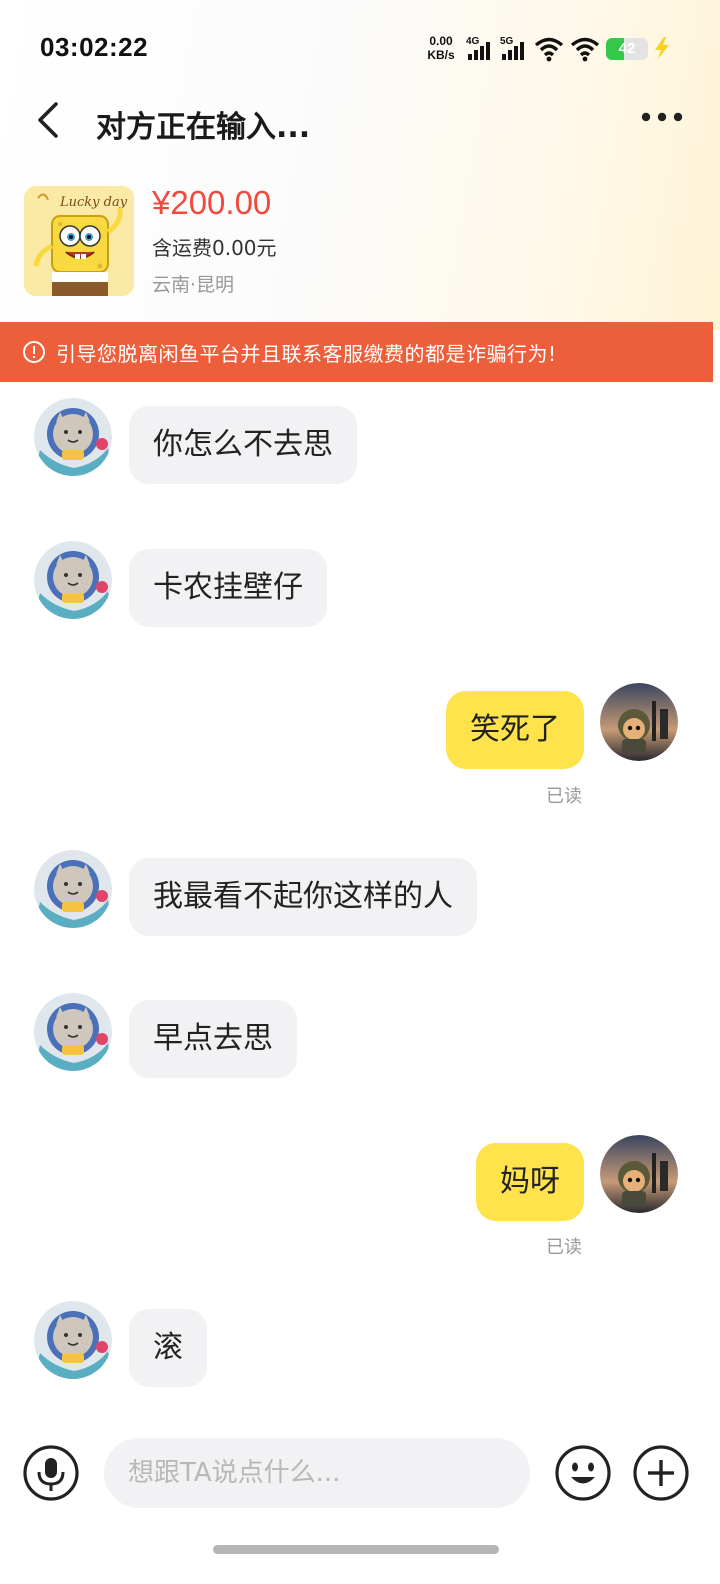 The height and width of the screenshot is (1584, 720). What do you see at coordinates (364, 241) in the screenshot?
I see `product-card: Lucky day ¥200.00 含运费0.00元 云南·昆明` at bounding box center [364, 241].